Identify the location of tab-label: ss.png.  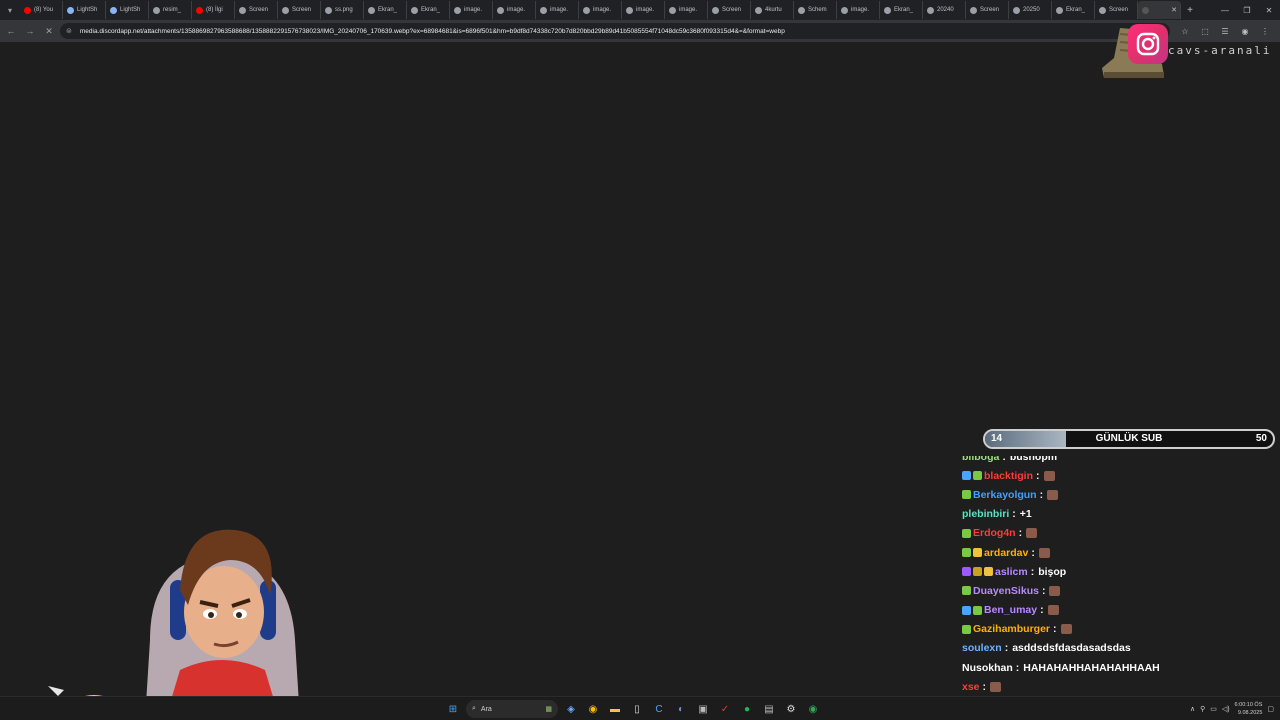
(344, 10).